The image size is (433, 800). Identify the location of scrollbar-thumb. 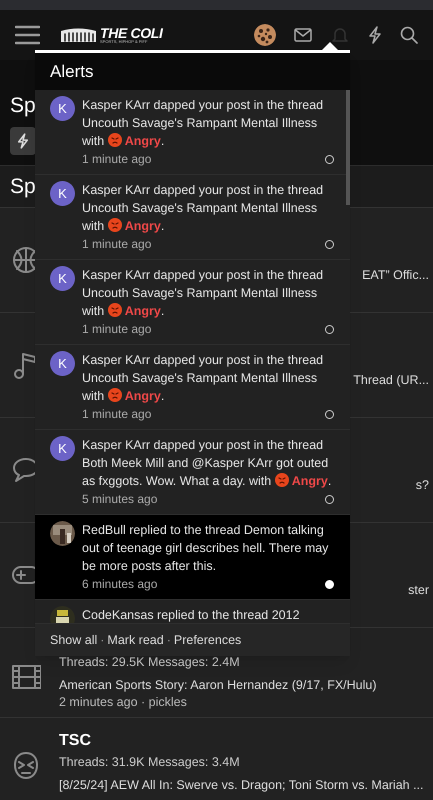
(348, 147).